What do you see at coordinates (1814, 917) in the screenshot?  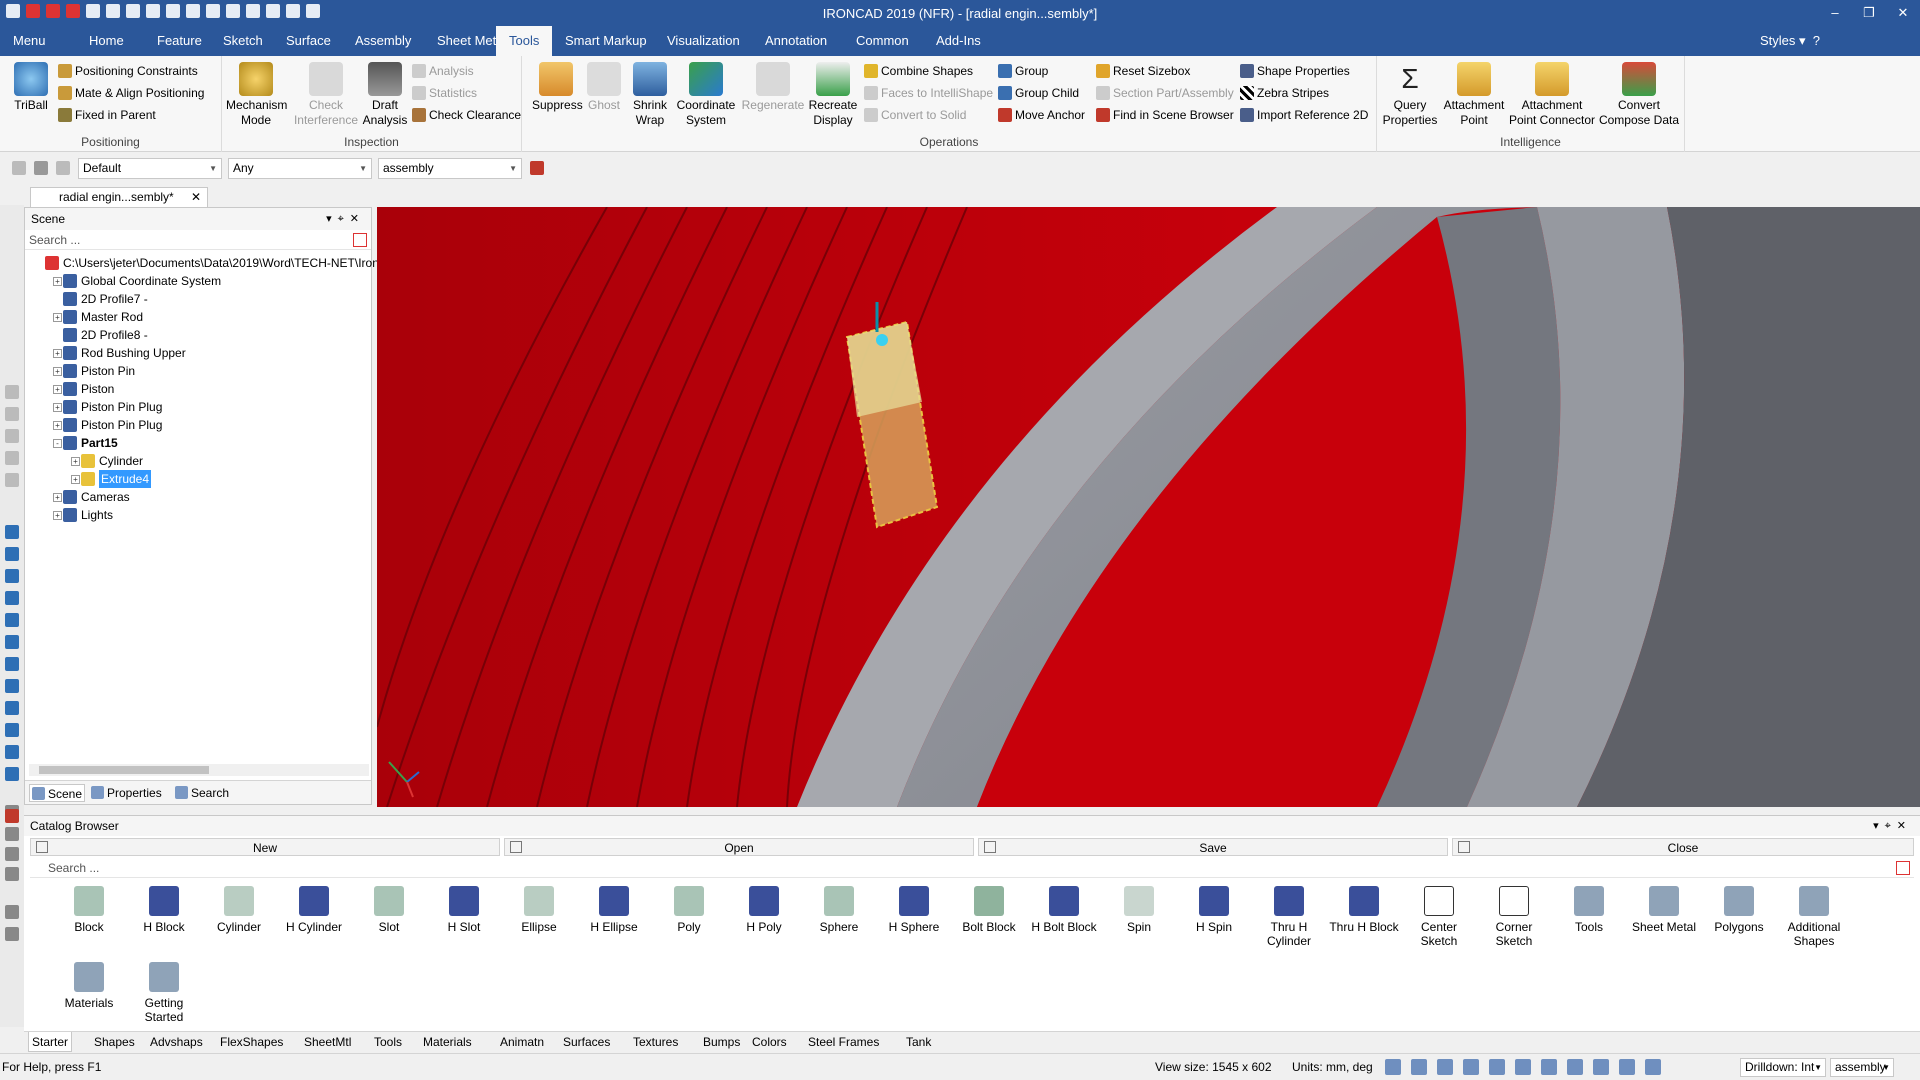 I see `catalog-item: Additional Shapes` at bounding box center [1814, 917].